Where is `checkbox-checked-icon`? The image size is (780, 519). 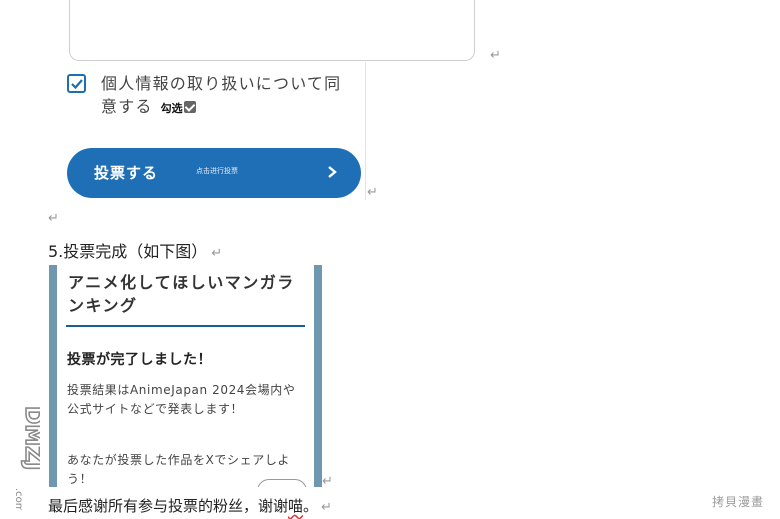
checkbox-checked-icon is located at coordinates (77, 84).